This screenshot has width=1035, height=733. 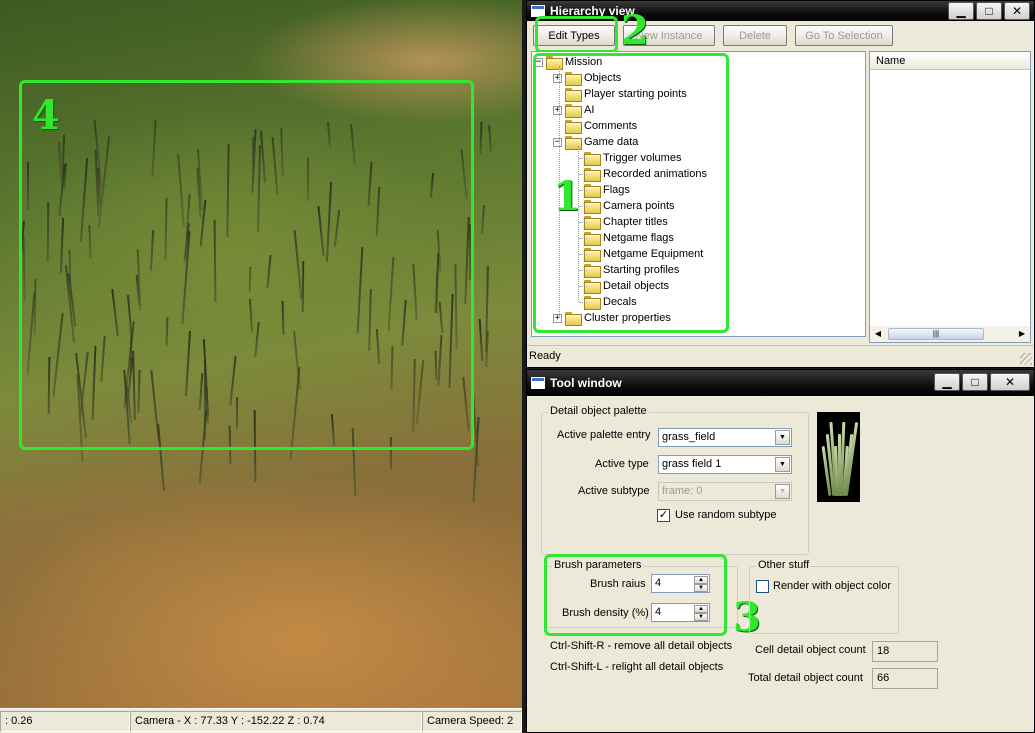 I want to click on name-column-header: Name, so click(x=950, y=61).